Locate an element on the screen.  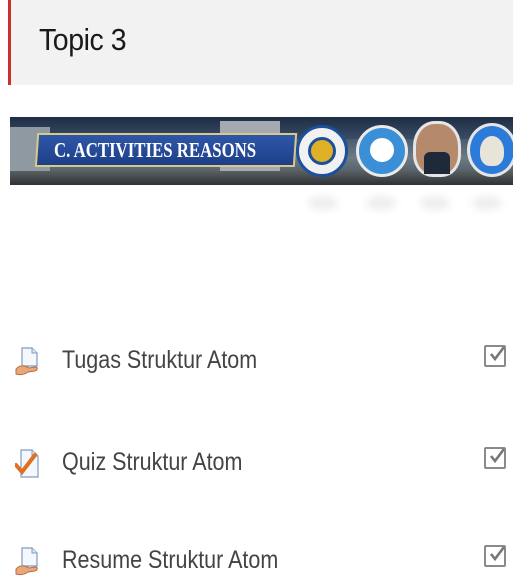
topic-header: Topic 3 is located at coordinates (260, 42).